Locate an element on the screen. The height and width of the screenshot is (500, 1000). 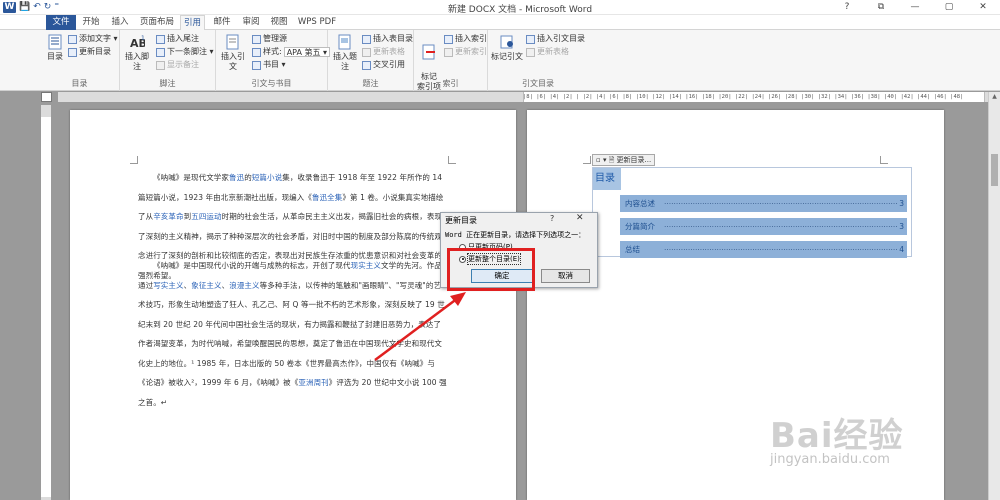
tab-references: 引用 is located at coordinates (192, 23).